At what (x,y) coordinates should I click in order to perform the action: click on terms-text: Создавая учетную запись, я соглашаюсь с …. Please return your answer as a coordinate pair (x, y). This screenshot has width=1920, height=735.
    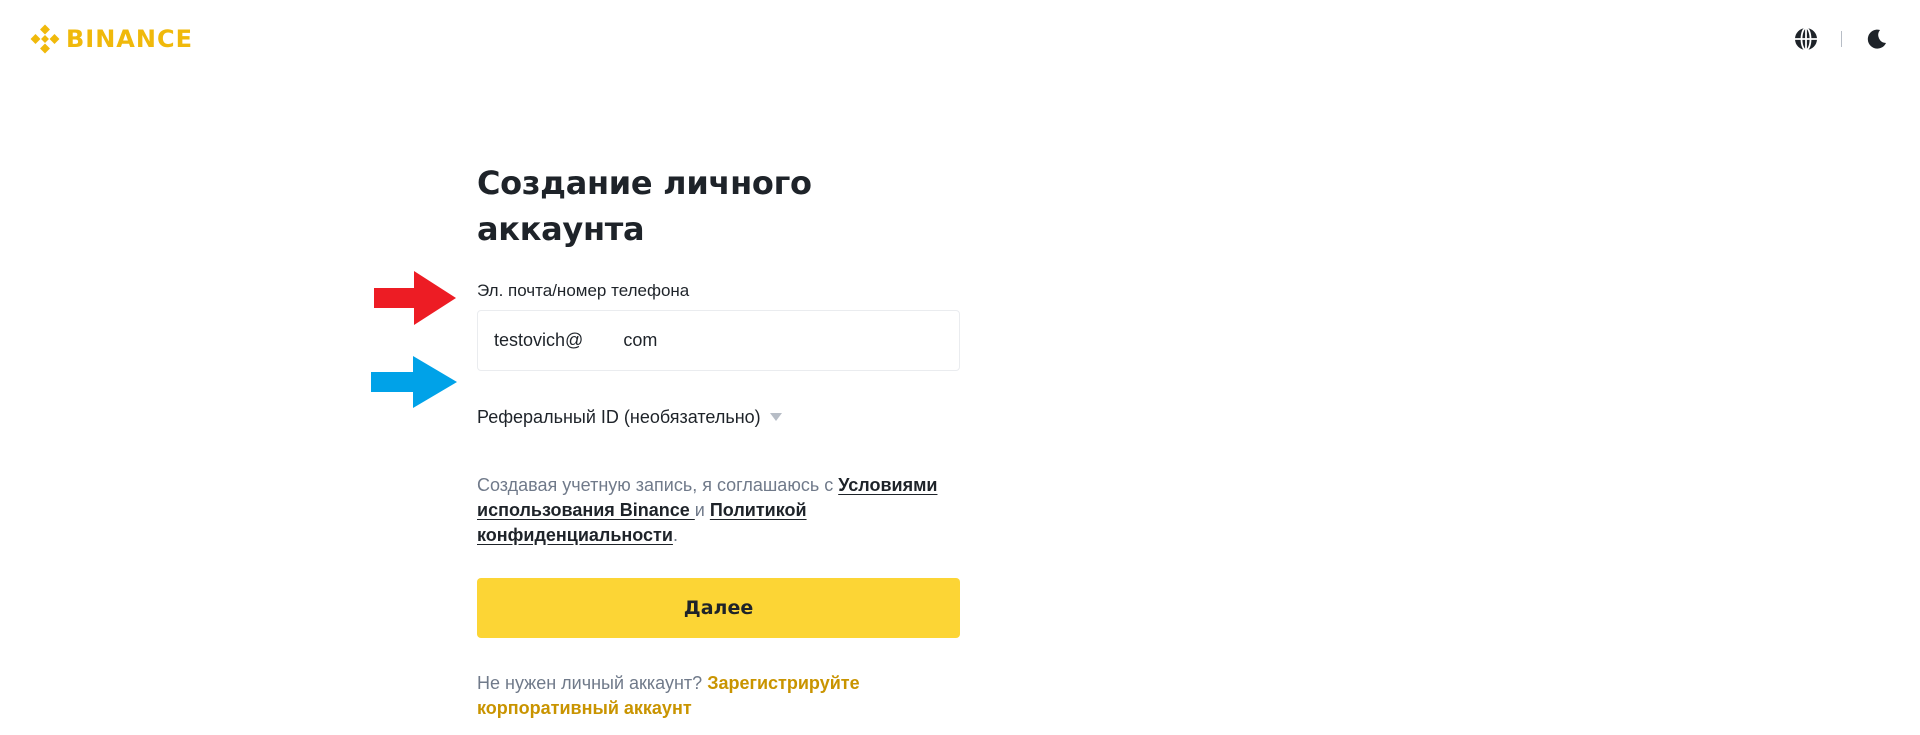
    Looking at the image, I should click on (718, 510).